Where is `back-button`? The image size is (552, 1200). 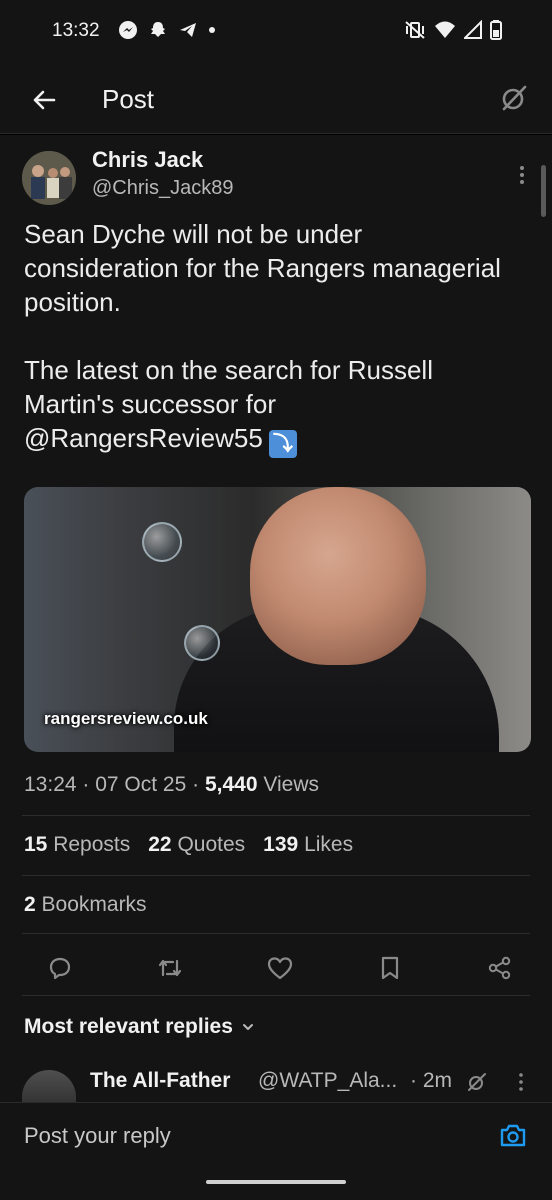 back-button is located at coordinates (44, 100).